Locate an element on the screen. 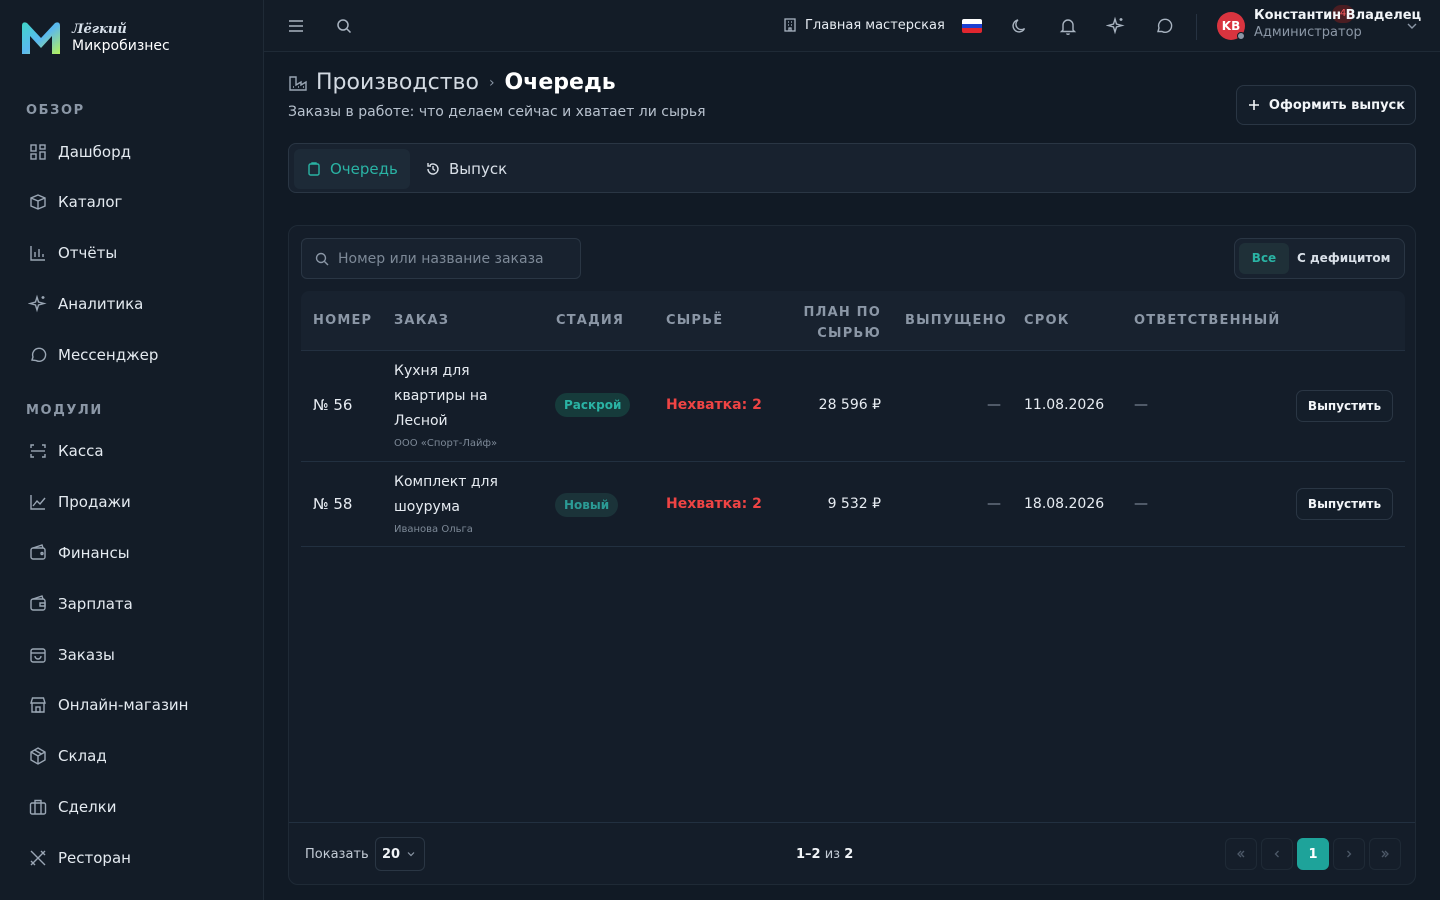 The image size is (1440, 900). column-order: ЗАКАЗ is located at coordinates (421, 320).